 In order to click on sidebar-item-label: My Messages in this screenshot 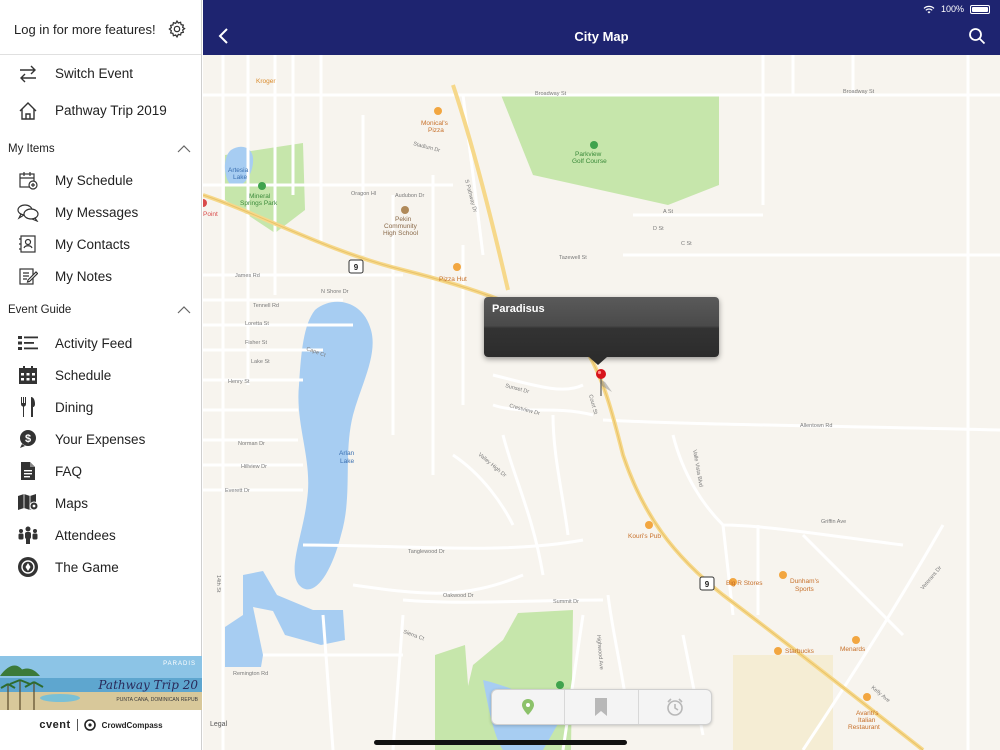, I will do `click(97, 212)`.